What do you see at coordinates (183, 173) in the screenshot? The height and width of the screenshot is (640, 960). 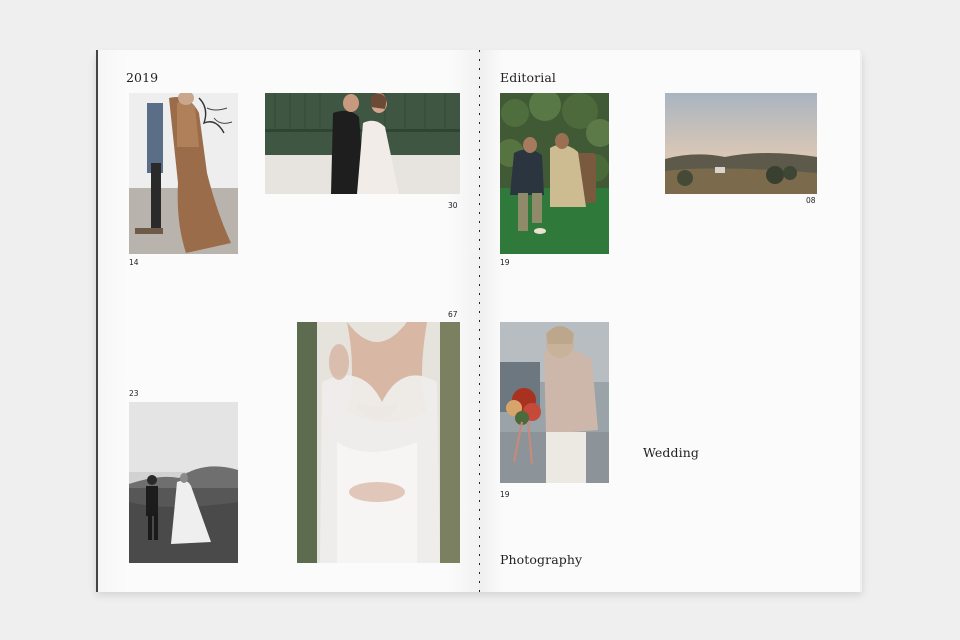 I see `street-couple-photo` at bounding box center [183, 173].